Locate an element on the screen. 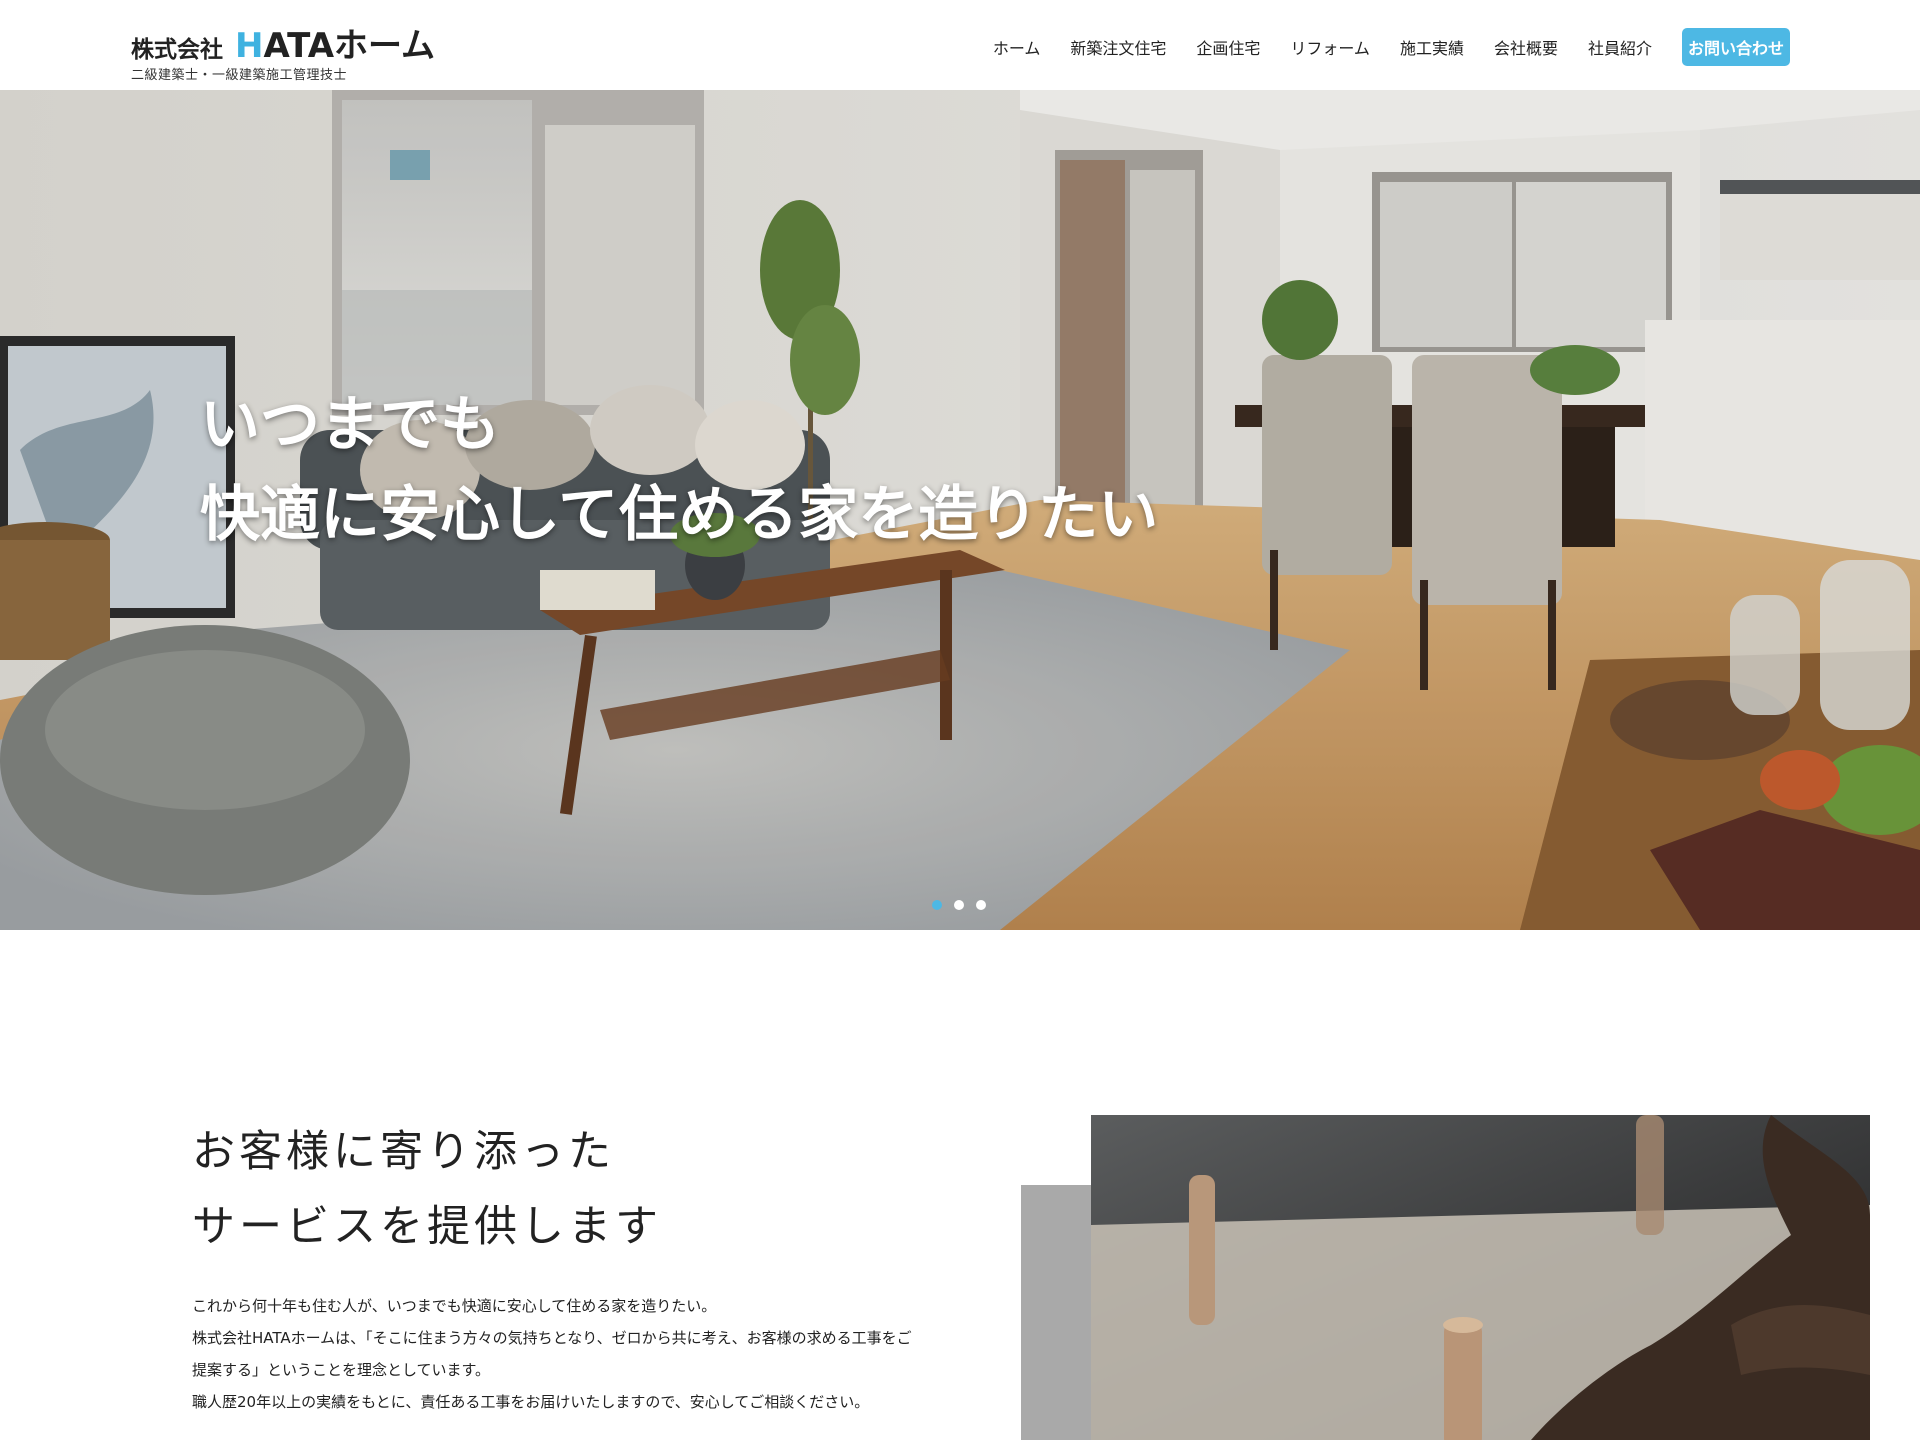  slider-pagination is located at coordinates (965, 905).